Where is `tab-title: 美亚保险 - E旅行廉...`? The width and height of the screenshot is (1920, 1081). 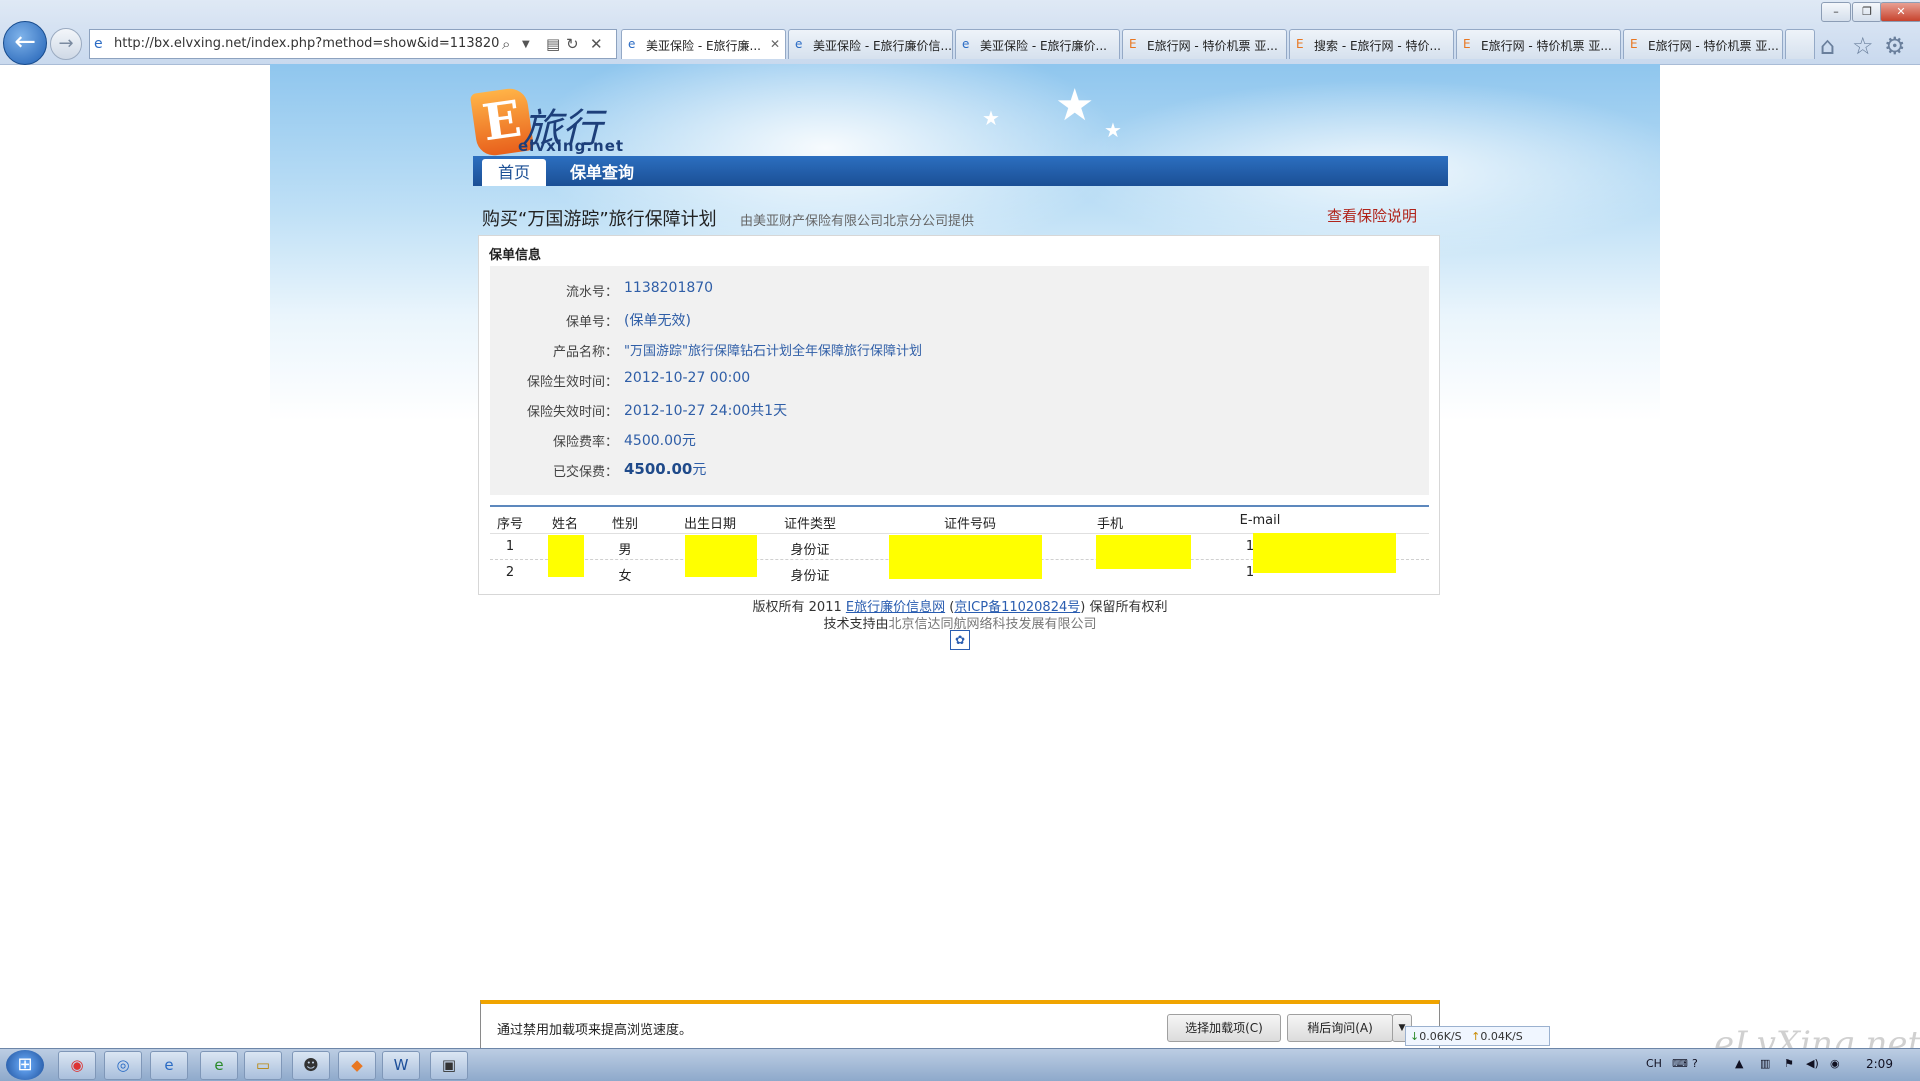
tab-title: 美亚保险 - E旅行廉... is located at coordinates (703, 46).